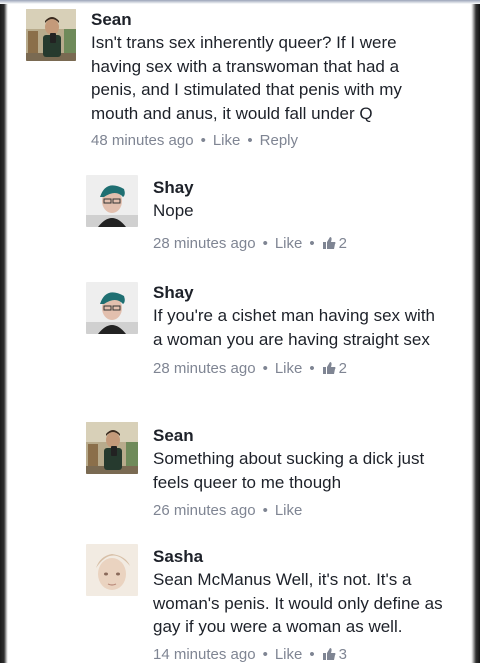 This screenshot has height=665, width=480. What do you see at coordinates (279, 140) in the screenshot?
I see `reply-button: Reply` at bounding box center [279, 140].